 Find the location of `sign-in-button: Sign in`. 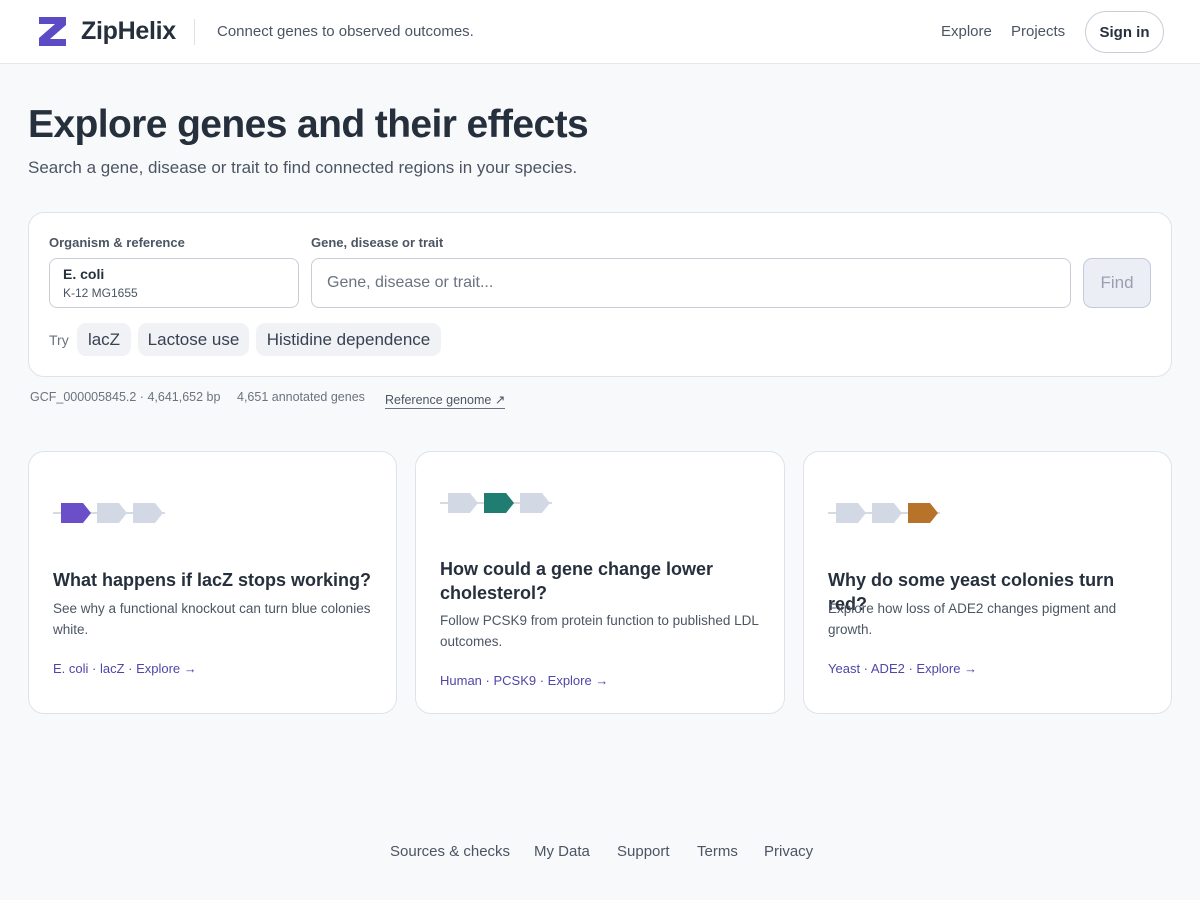

sign-in-button: Sign in is located at coordinates (1124, 32).